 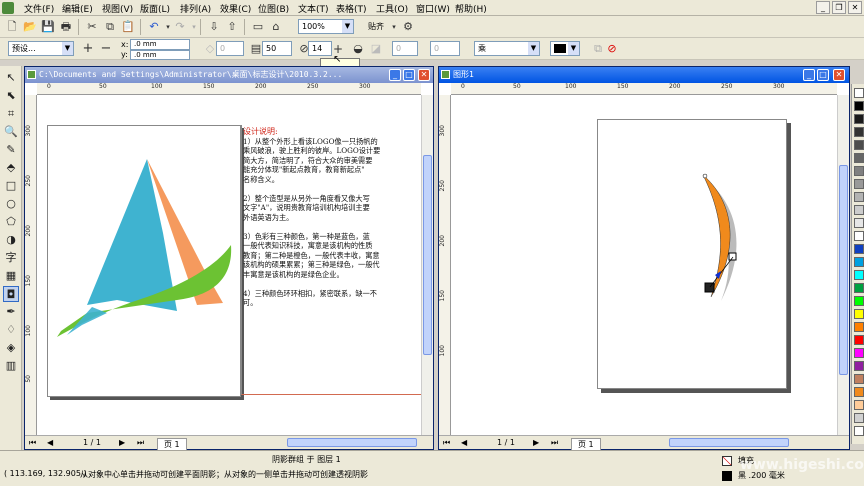 I want to click on menu-bitmaps: 位图(B), so click(x=273, y=8).